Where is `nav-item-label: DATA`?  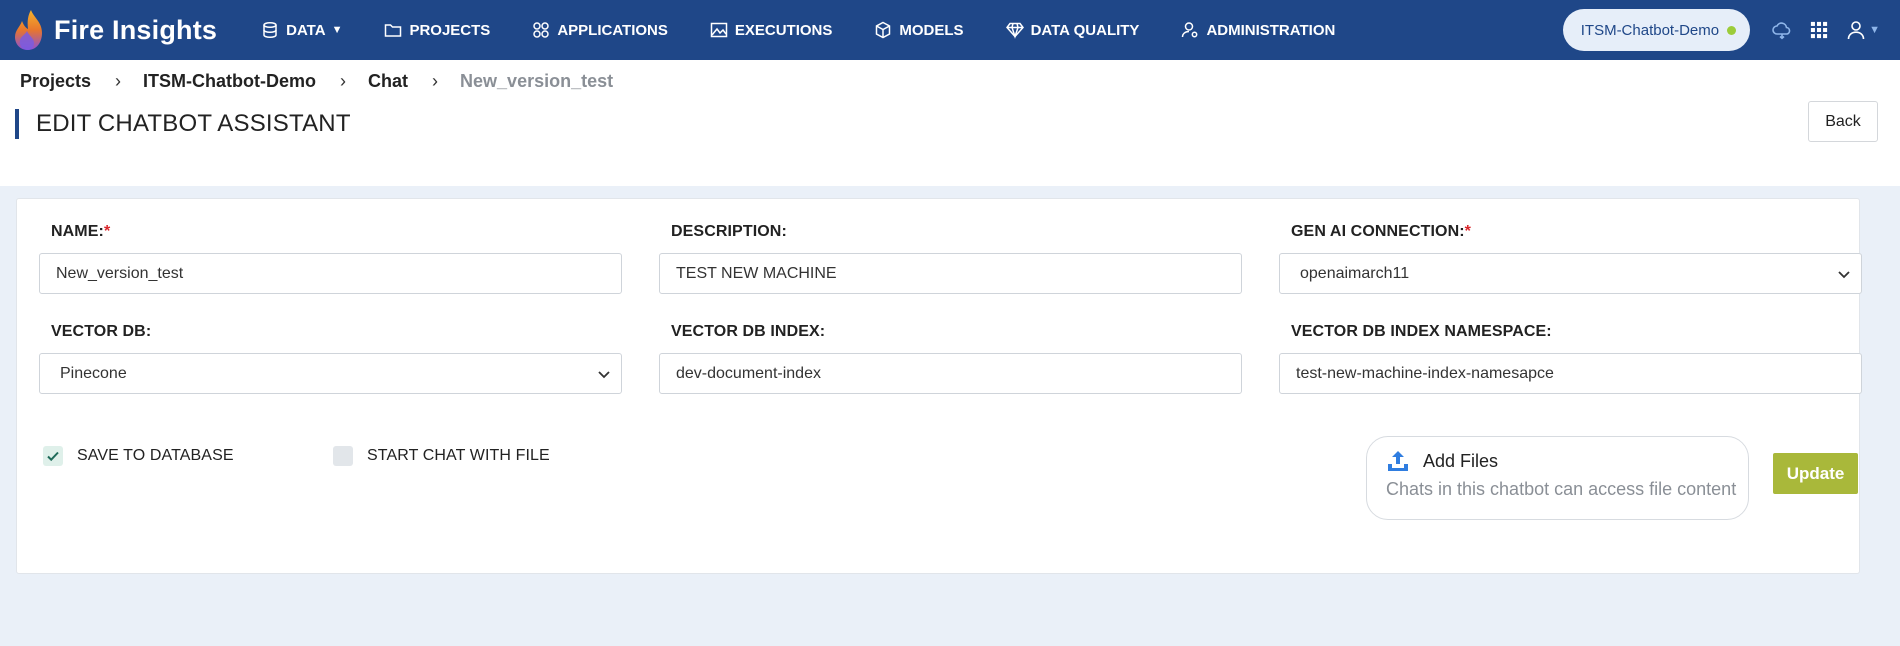 nav-item-label: DATA is located at coordinates (306, 30).